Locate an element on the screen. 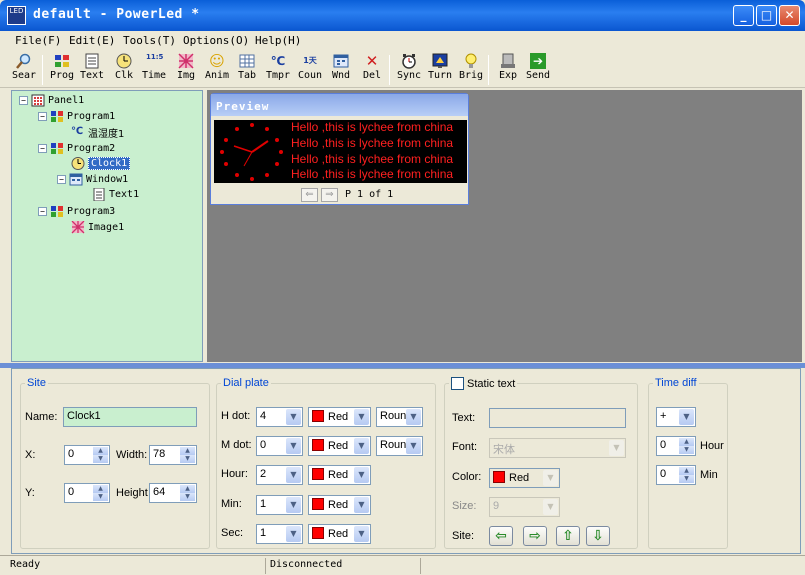 The image size is (805, 575). static-text-field is located at coordinates (557, 418).